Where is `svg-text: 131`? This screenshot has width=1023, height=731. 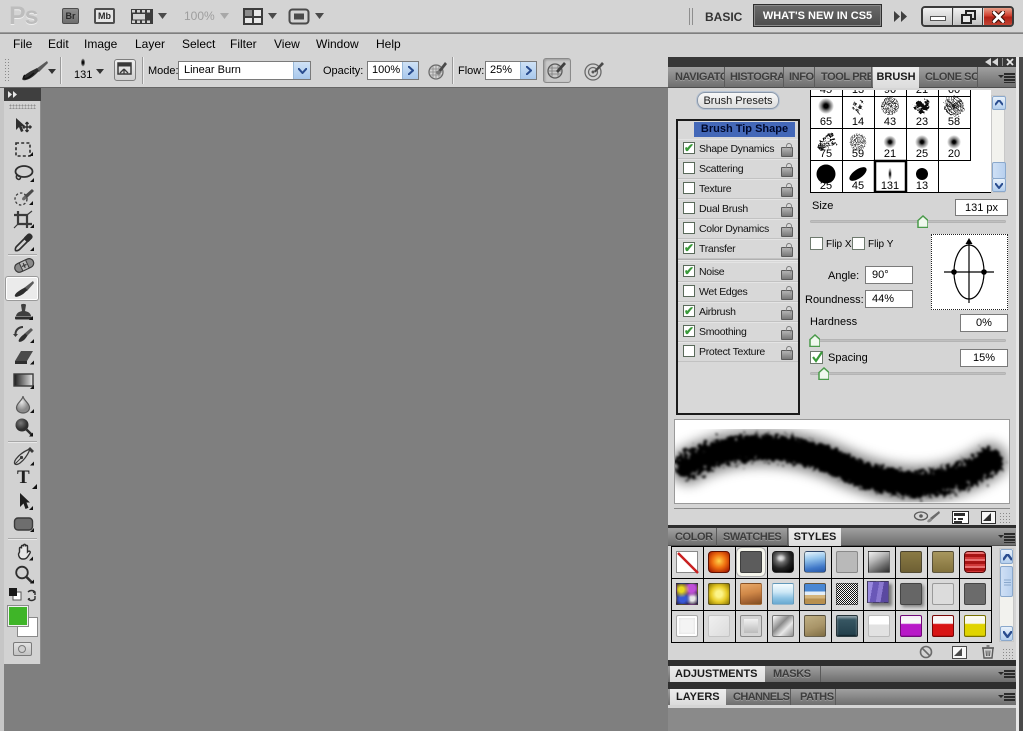
svg-text: 131 is located at coordinates (890, 186).